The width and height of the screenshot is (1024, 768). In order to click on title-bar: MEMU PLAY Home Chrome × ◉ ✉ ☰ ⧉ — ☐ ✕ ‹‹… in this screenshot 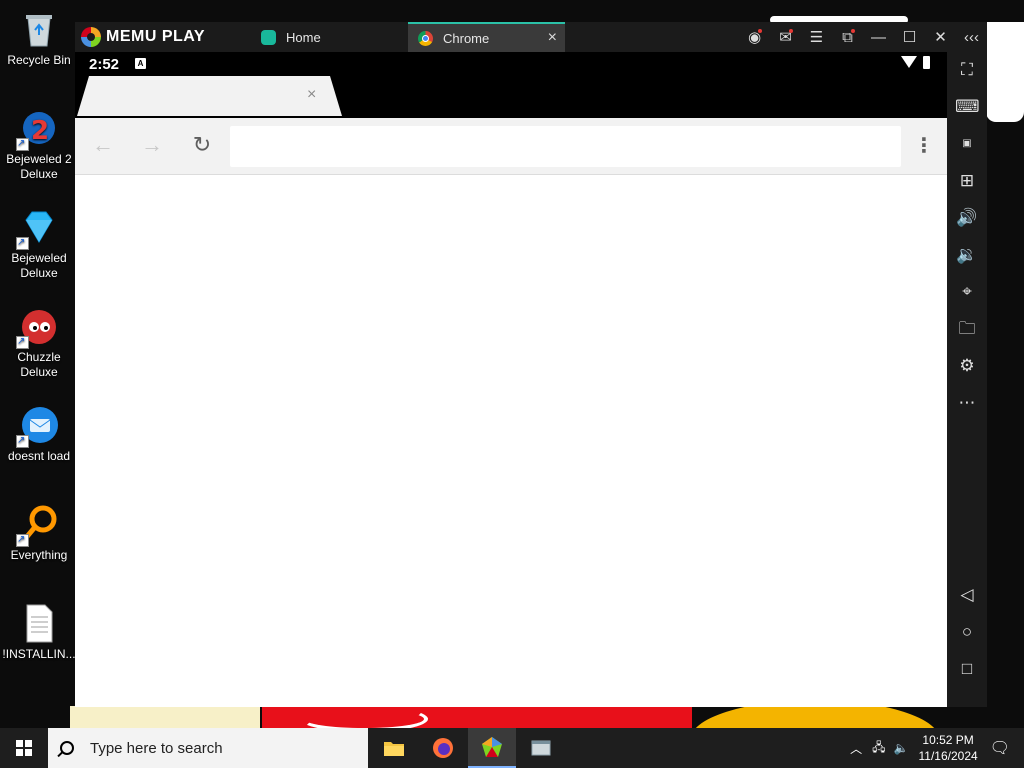, I will do `click(531, 37)`.